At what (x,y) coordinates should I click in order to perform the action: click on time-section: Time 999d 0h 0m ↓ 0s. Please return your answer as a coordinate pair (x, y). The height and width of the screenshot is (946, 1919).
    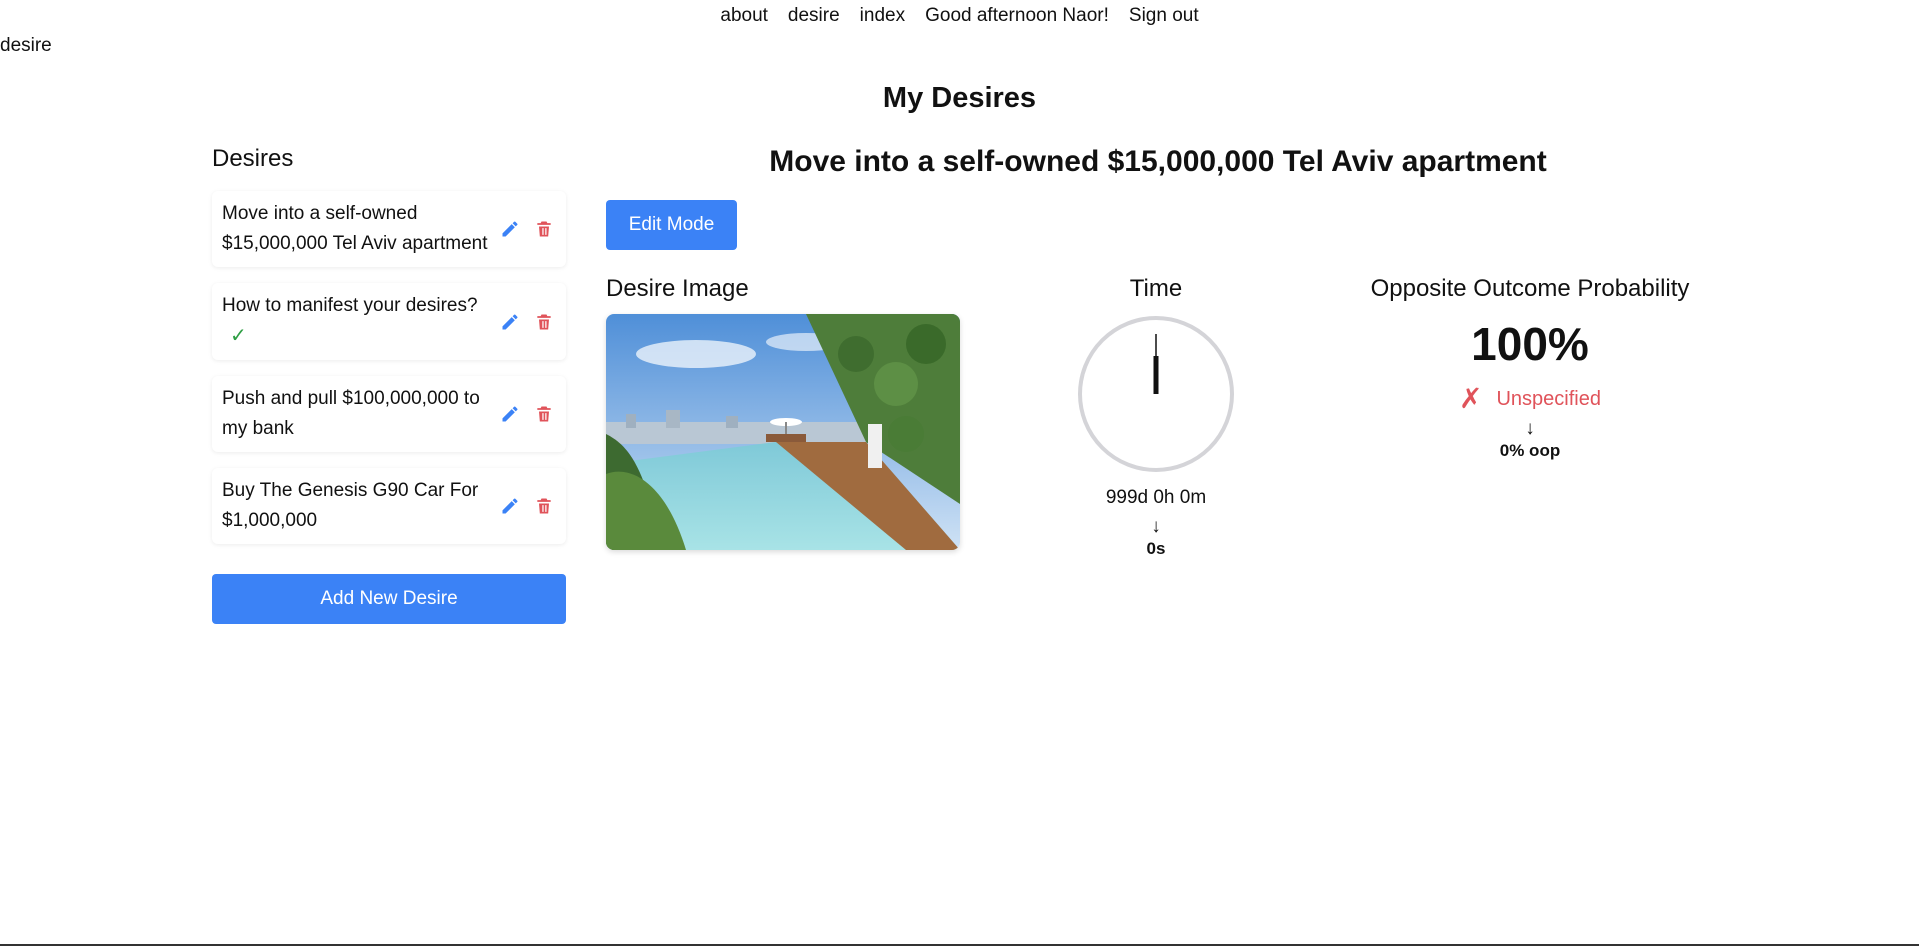
    Looking at the image, I should click on (1156, 416).